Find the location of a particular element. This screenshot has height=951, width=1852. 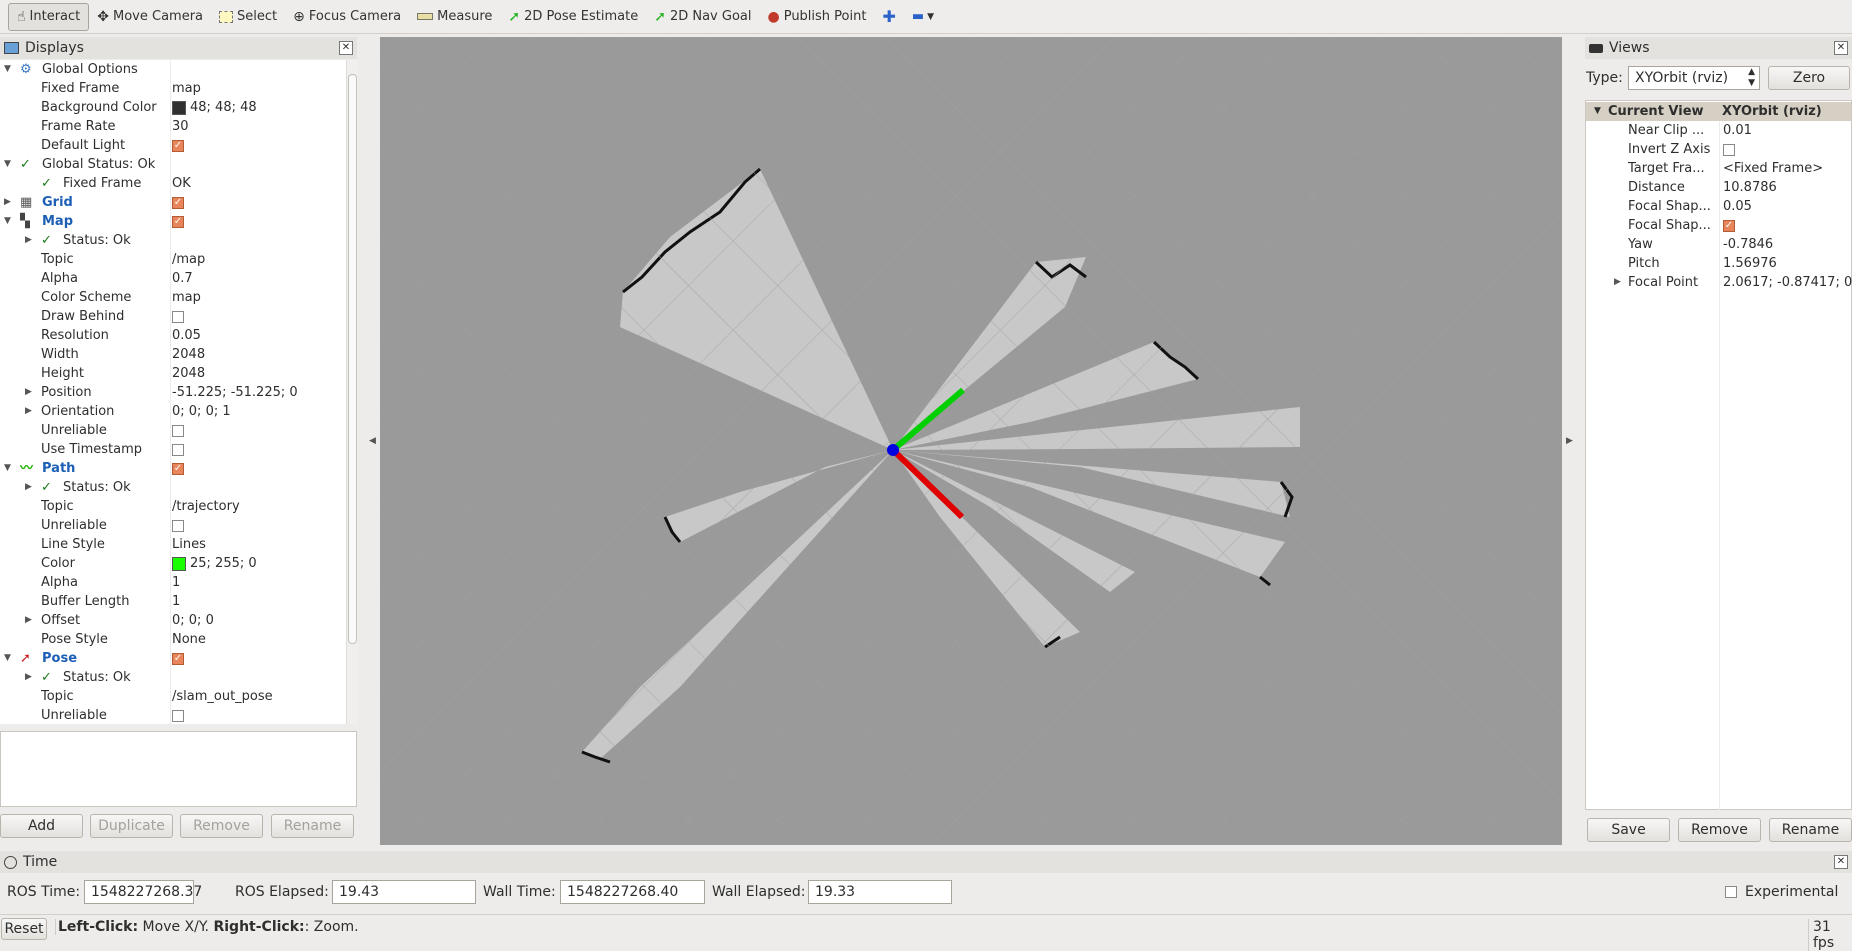

tool-interact: ☝ Interact is located at coordinates (49, 16).